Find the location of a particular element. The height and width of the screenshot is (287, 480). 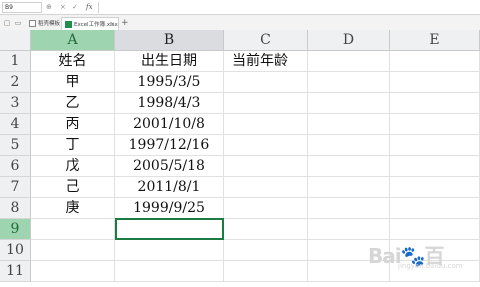

column-header-b: B is located at coordinates (169, 40).